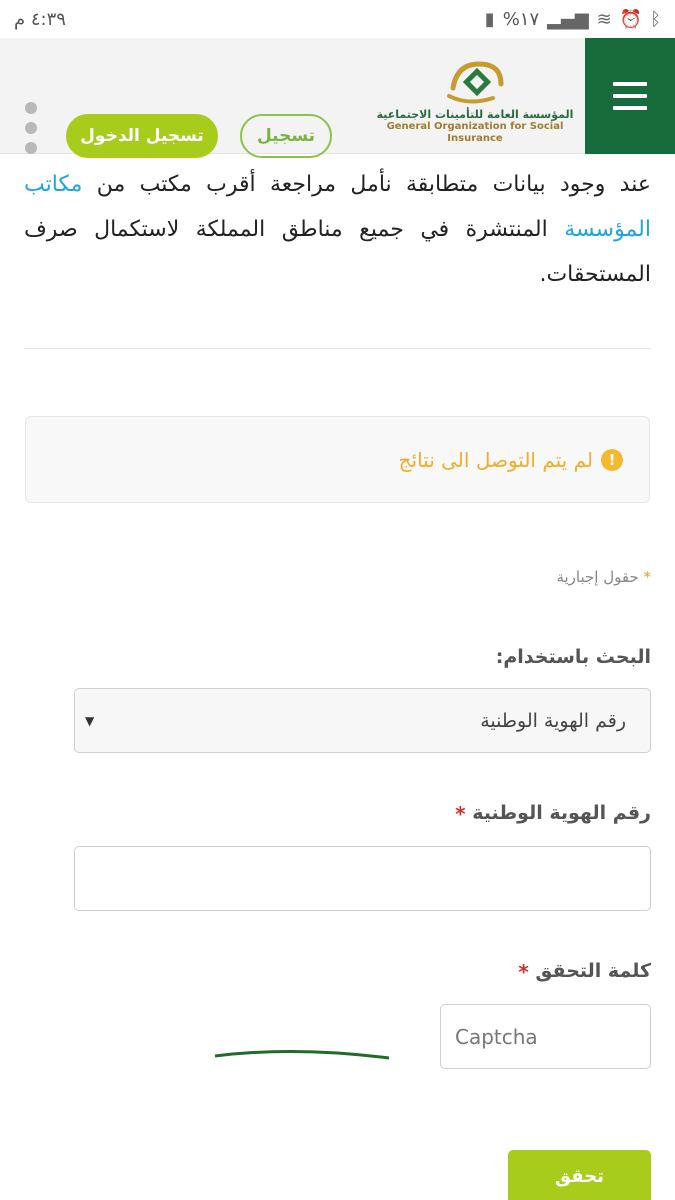  I want to click on status-left: ٤:٣٩ م, so click(40, 19).